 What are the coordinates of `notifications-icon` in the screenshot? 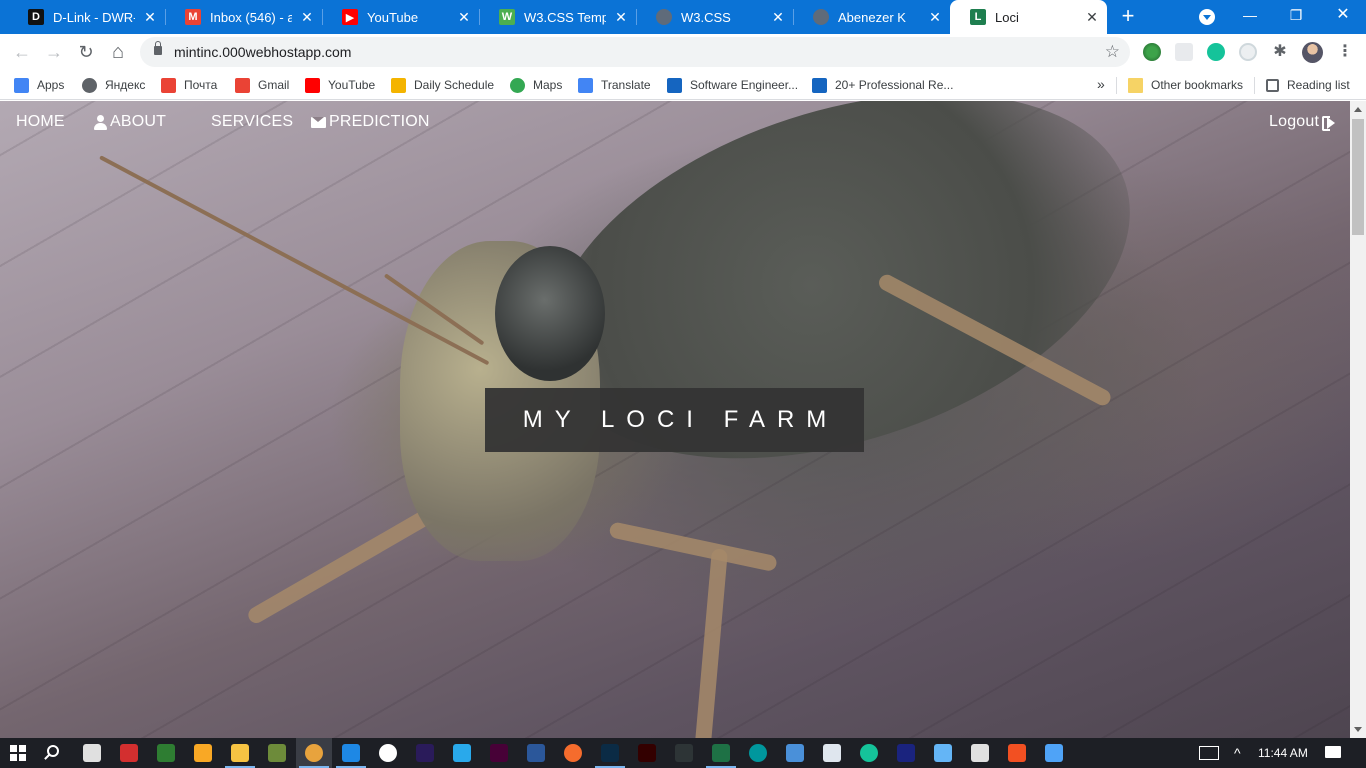 It's located at (1333, 753).